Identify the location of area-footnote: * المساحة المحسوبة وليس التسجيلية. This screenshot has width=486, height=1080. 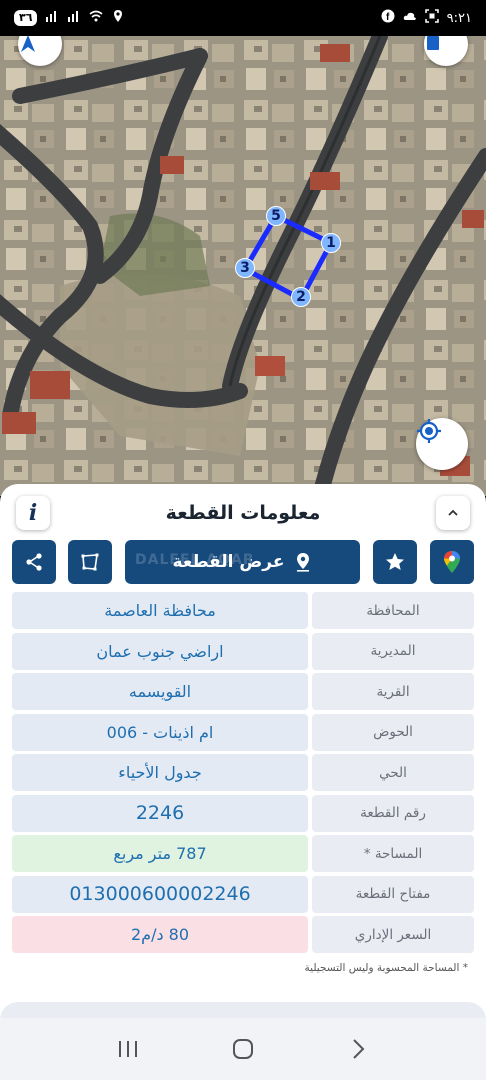
(386, 968).